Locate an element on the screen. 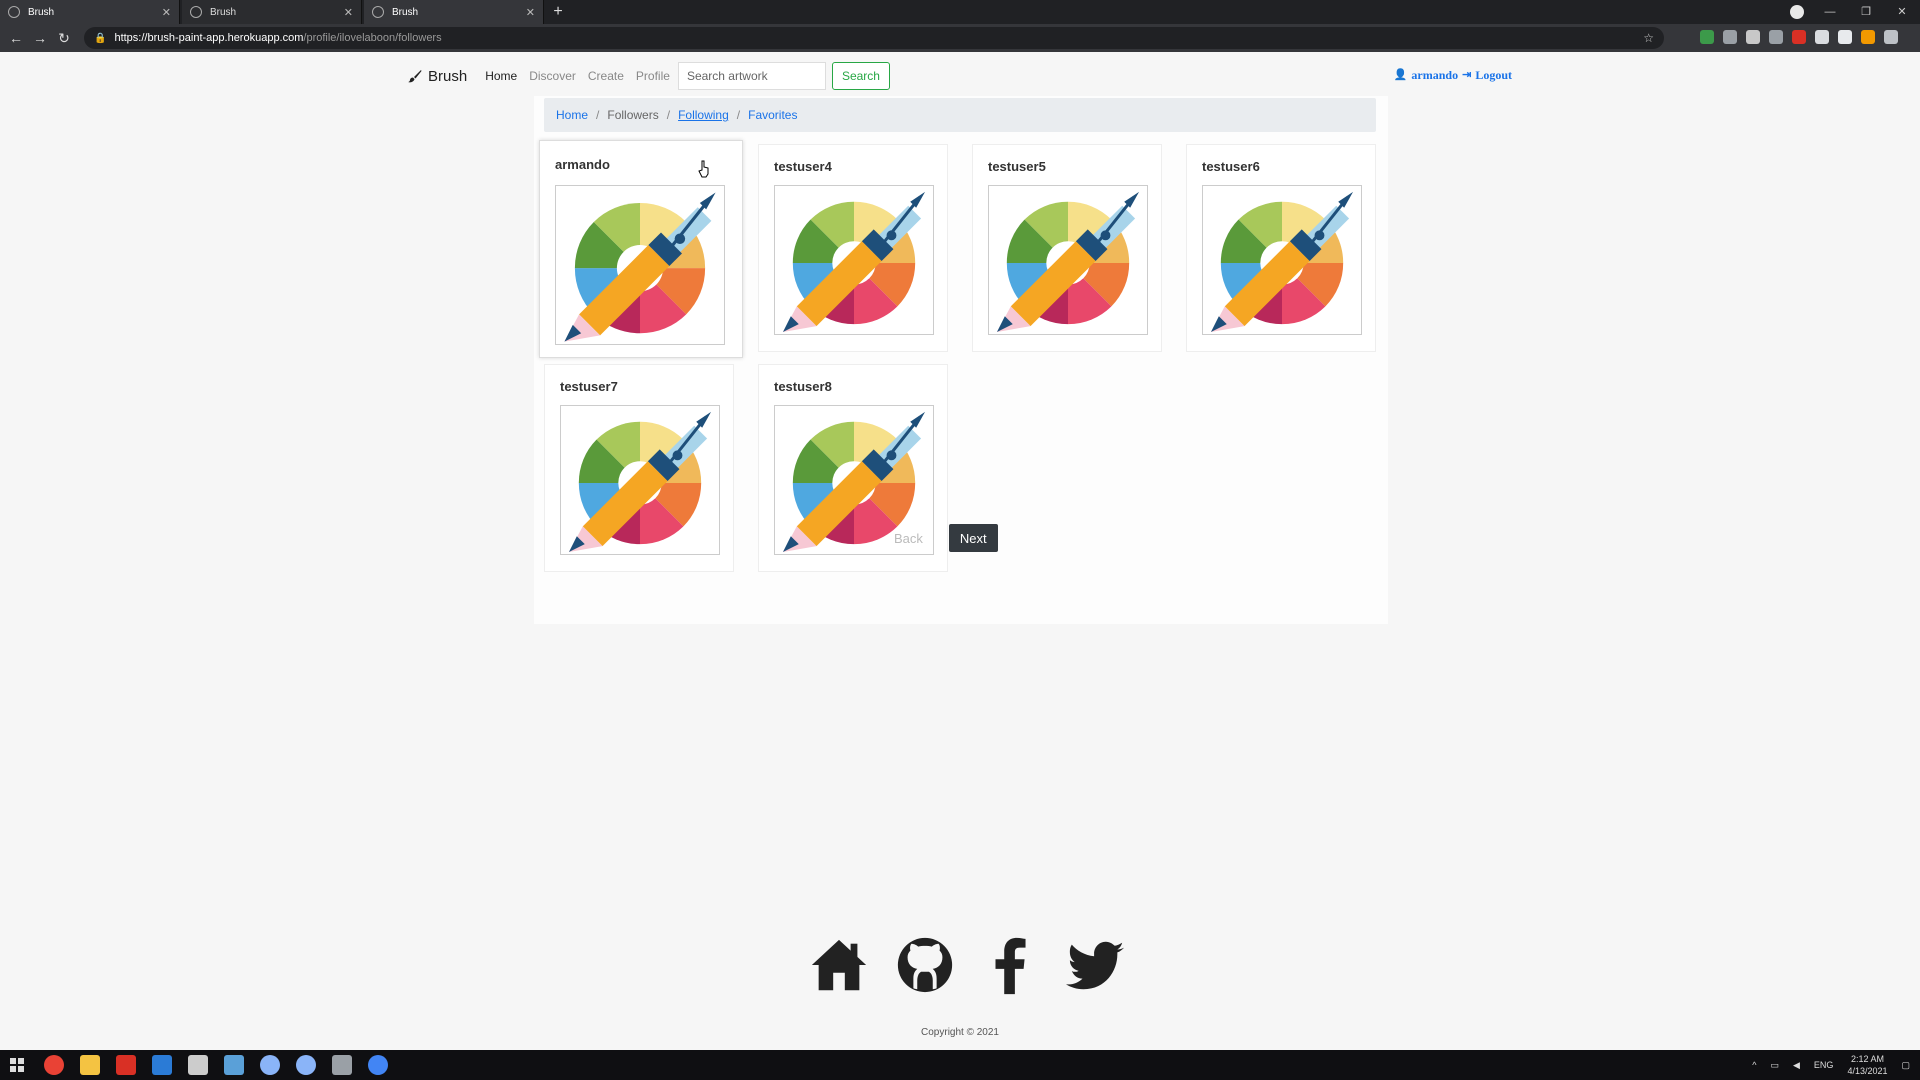  close-window-icon: ✕ is located at coordinates (1902, 12).